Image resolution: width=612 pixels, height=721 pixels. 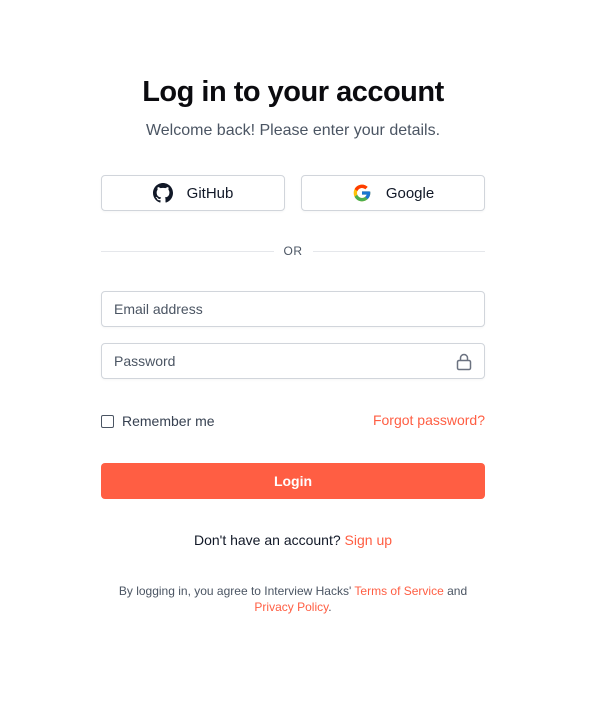 What do you see at coordinates (429, 420) in the screenshot?
I see `forgot-password-link: Forgot password?` at bounding box center [429, 420].